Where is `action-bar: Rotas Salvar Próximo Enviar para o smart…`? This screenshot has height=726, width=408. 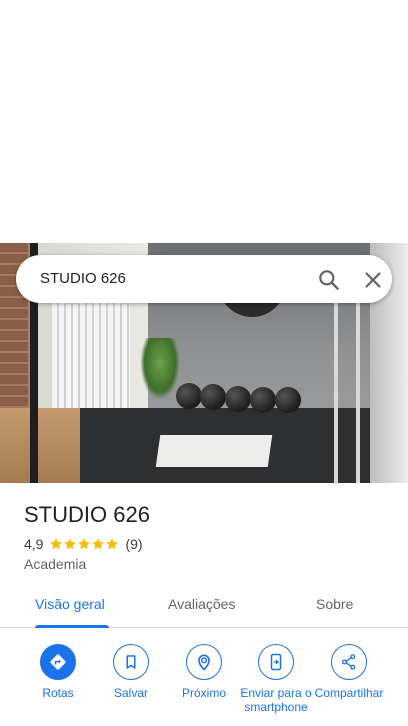 action-bar: Rotas Salvar Próximo Enviar para o smart… is located at coordinates (204, 685).